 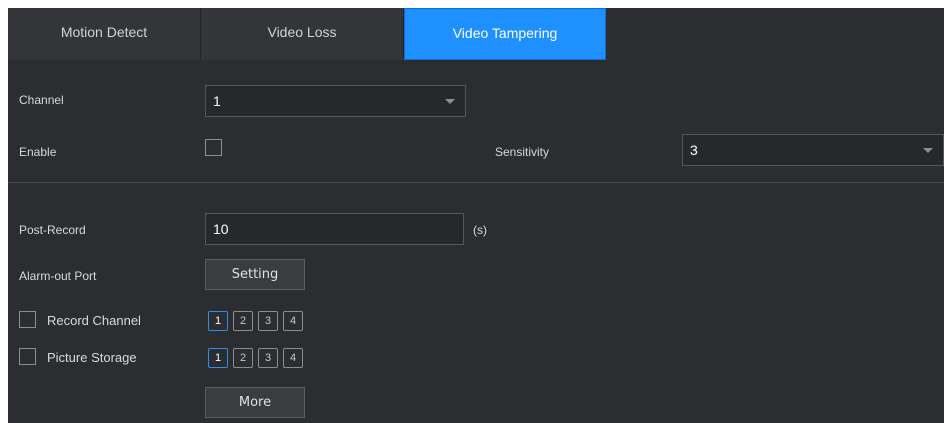 I want to click on tab-bar: Motion Detect Video Loss Video Tampering, so click(x=476, y=34).